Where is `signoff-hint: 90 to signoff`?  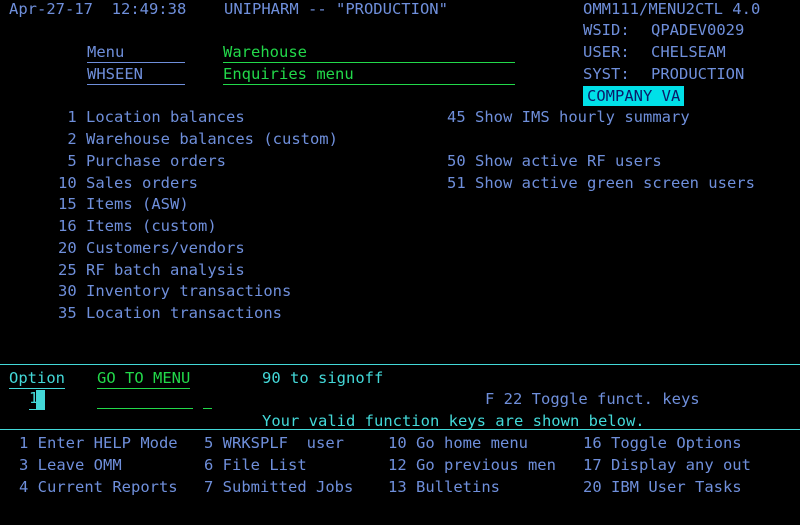
signoff-hint: 90 to signoff is located at coordinates (323, 378).